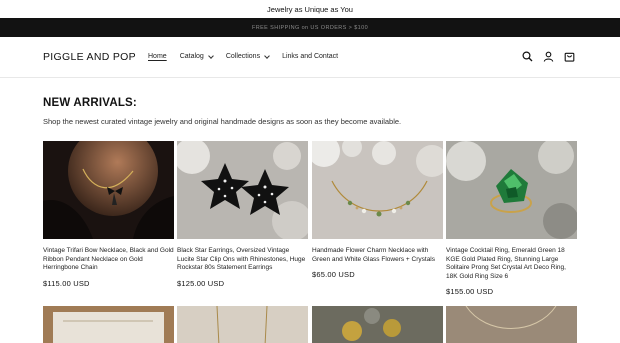 The width and height of the screenshot is (620, 343). I want to click on announcement-text: Jewelry as Unique as You, so click(310, 9).